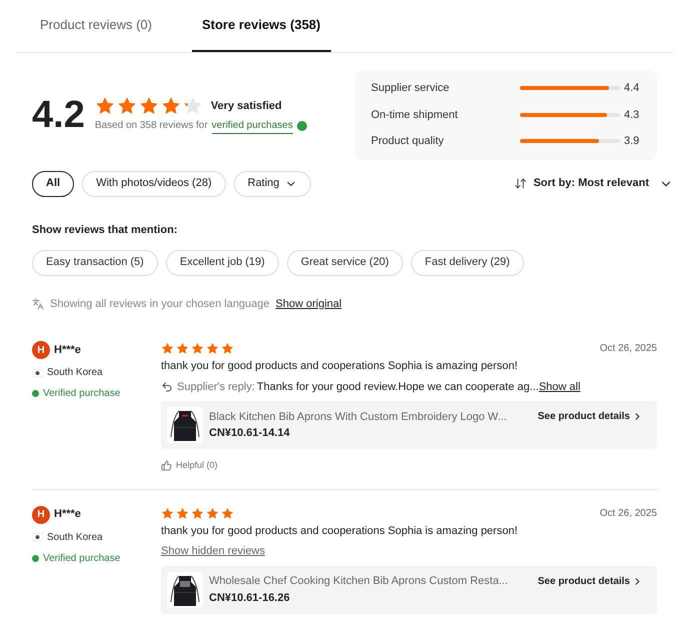  Describe the element at coordinates (58, 115) in the screenshot. I see `overall-score: 4.2` at that location.